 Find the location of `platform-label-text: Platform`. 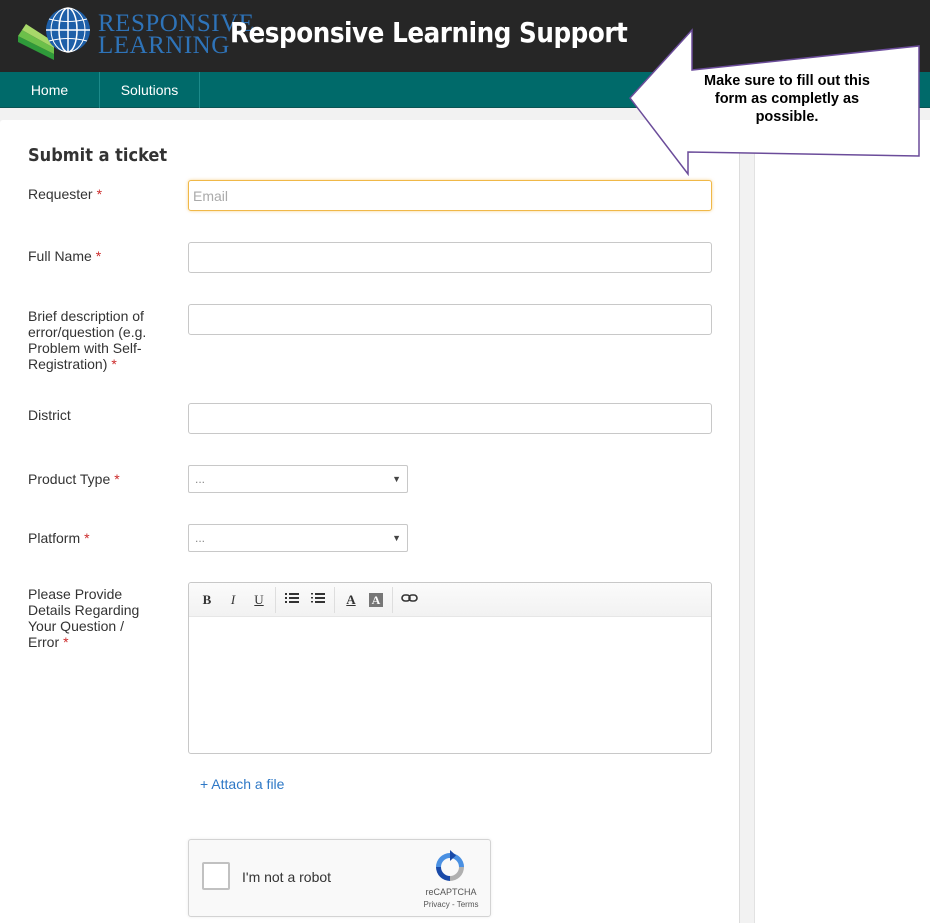

platform-label-text: Platform is located at coordinates (54, 538).